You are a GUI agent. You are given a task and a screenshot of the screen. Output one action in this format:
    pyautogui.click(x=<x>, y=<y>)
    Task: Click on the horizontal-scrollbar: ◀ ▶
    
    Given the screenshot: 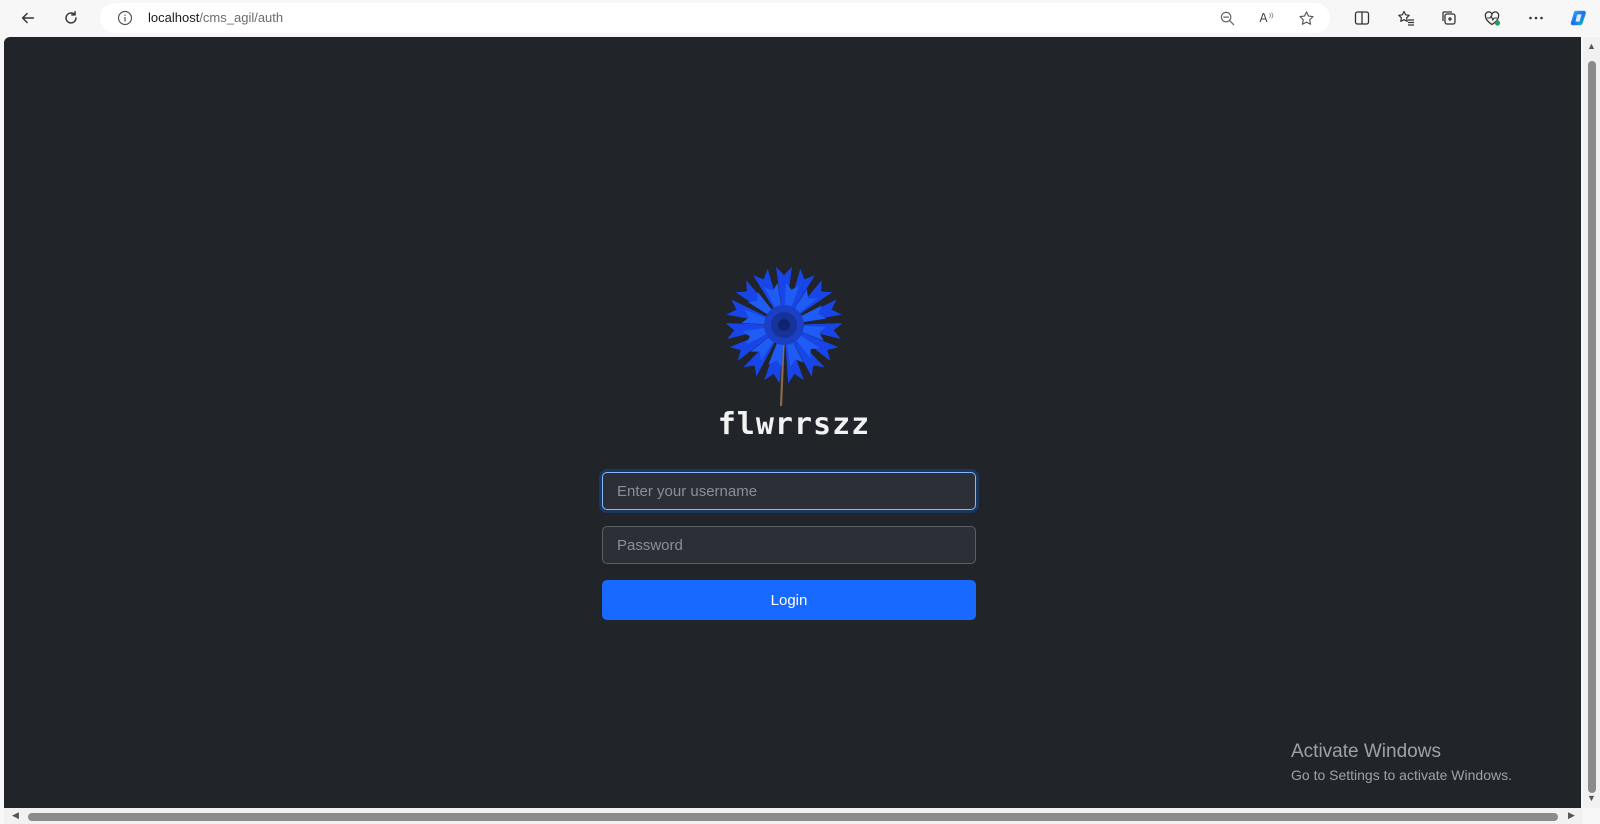 What is the action you would take?
    pyautogui.click(x=793, y=816)
    